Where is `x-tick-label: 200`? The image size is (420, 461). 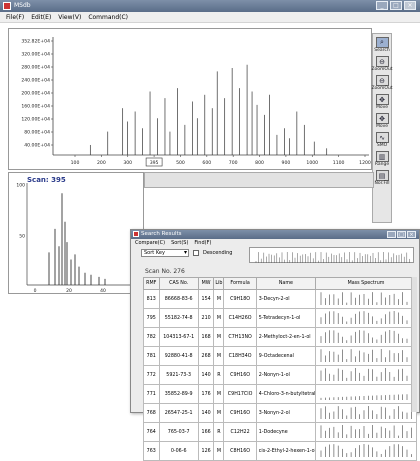 x-tick-label: 200 is located at coordinates (101, 163).